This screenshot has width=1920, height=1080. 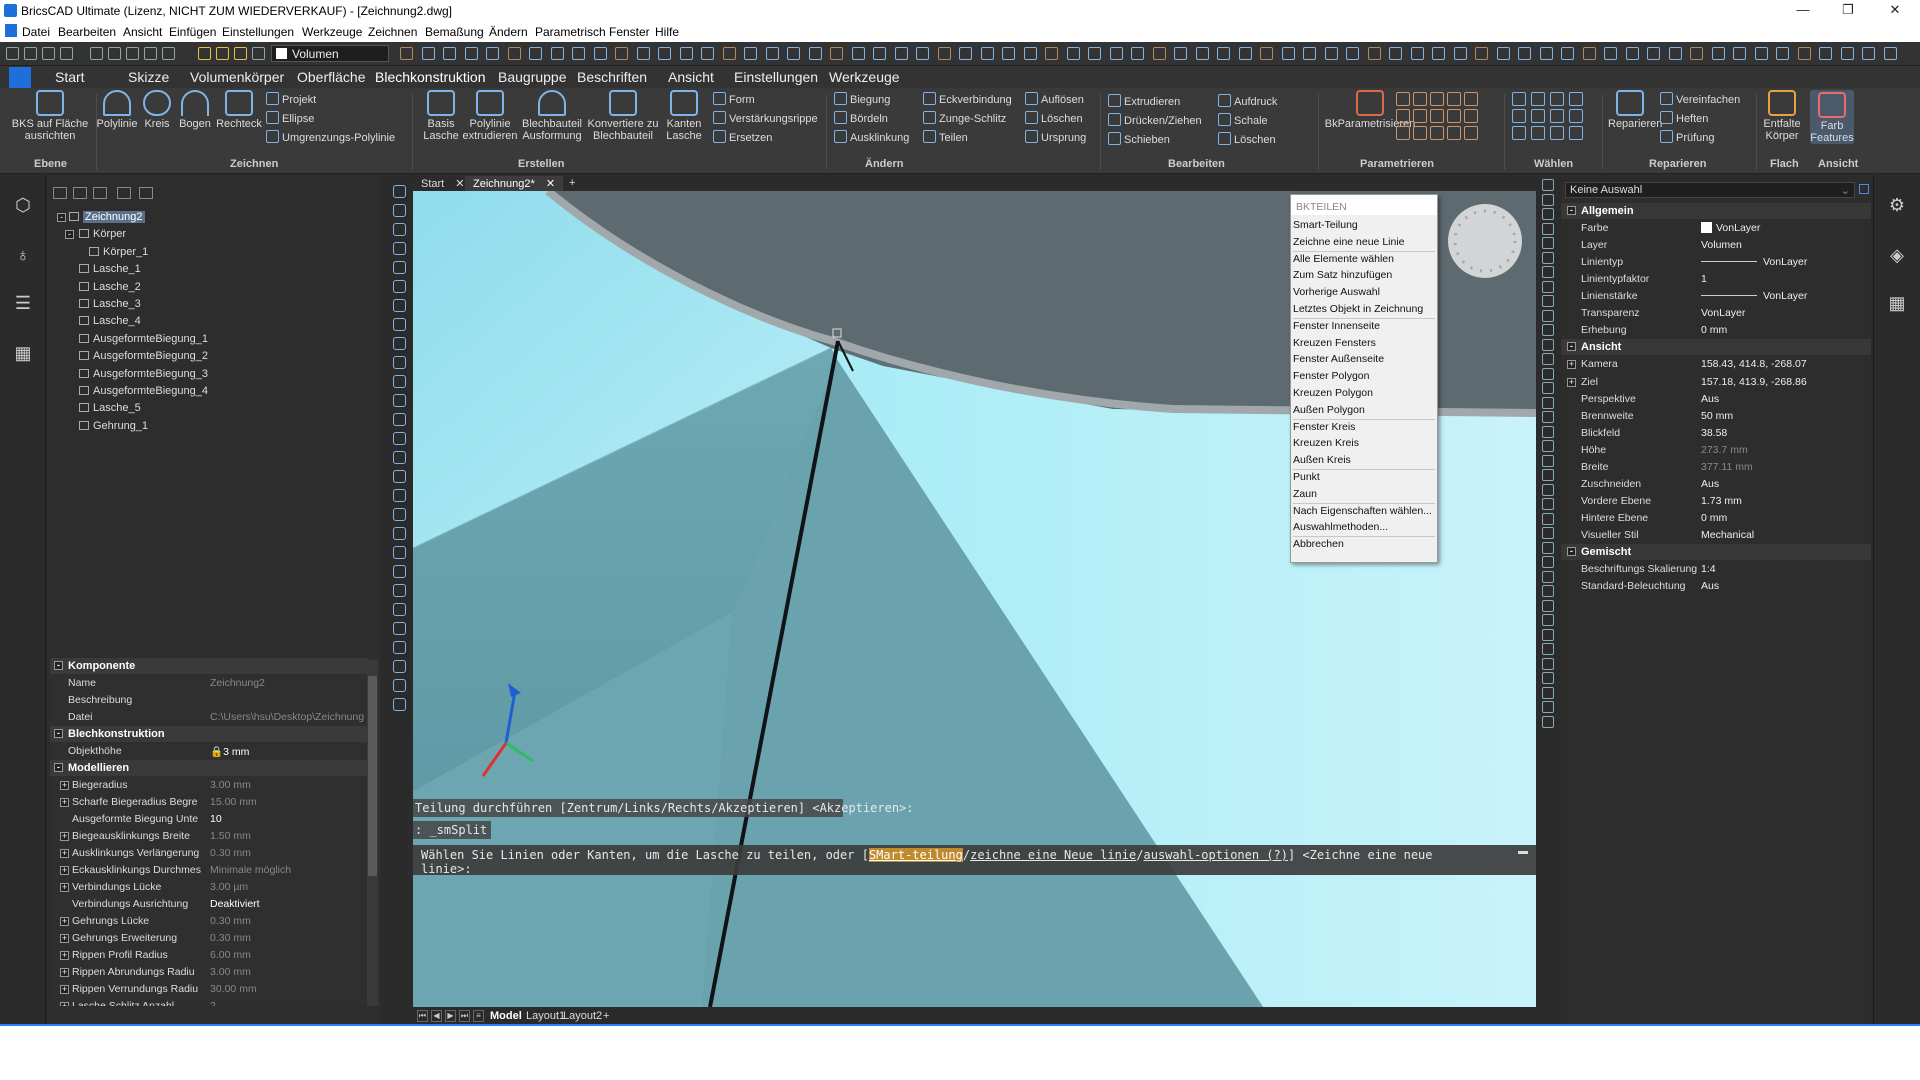 I want to click on context-menu-item: Abbrechen, so click(x=1364, y=544).